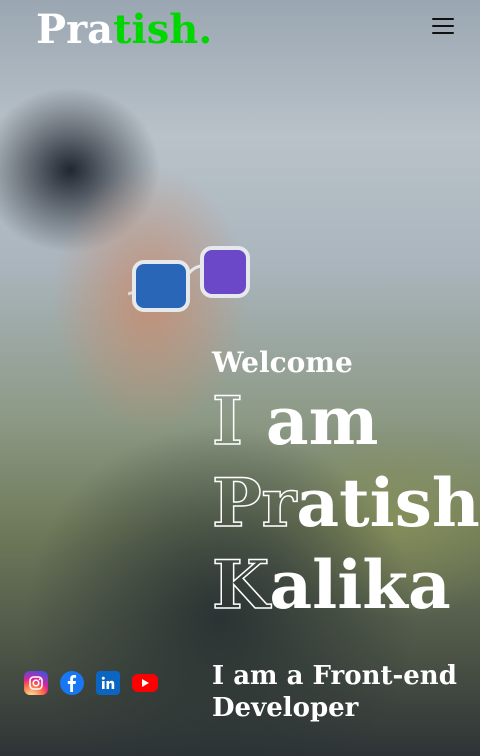 The image size is (480, 756). Describe the element at coordinates (295, 421) in the screenshot. I see `hero-line-i-am: I am` at that location.